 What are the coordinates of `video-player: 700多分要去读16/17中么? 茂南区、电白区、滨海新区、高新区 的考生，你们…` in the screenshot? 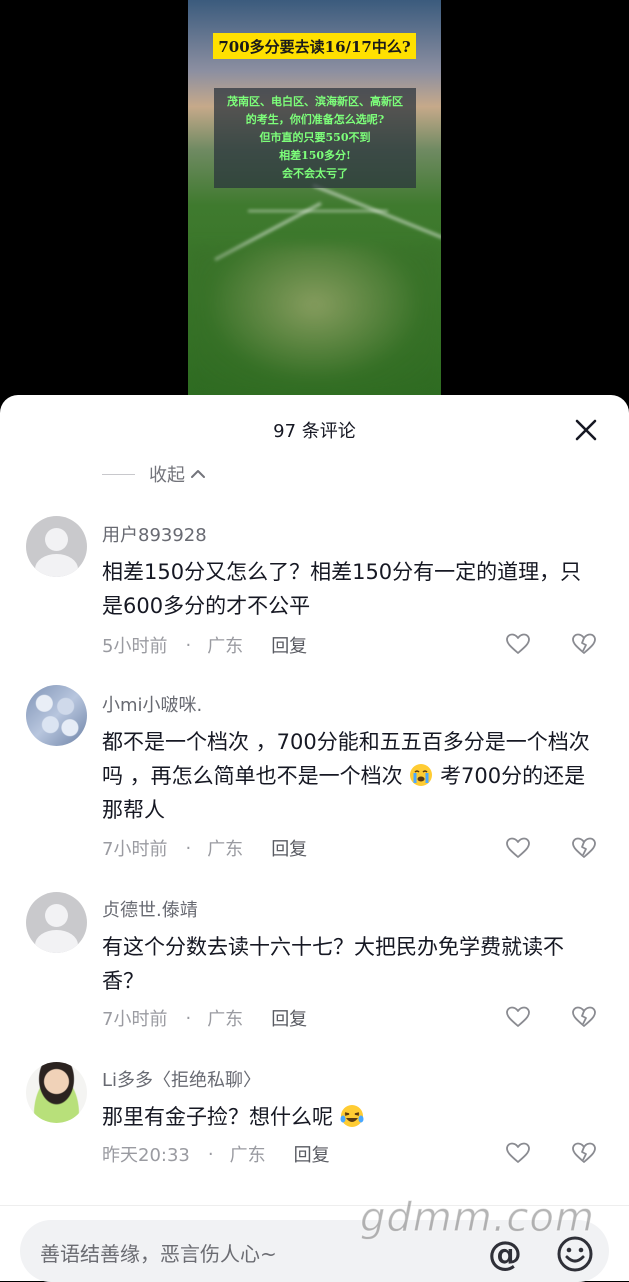 It's located at (314, 197).